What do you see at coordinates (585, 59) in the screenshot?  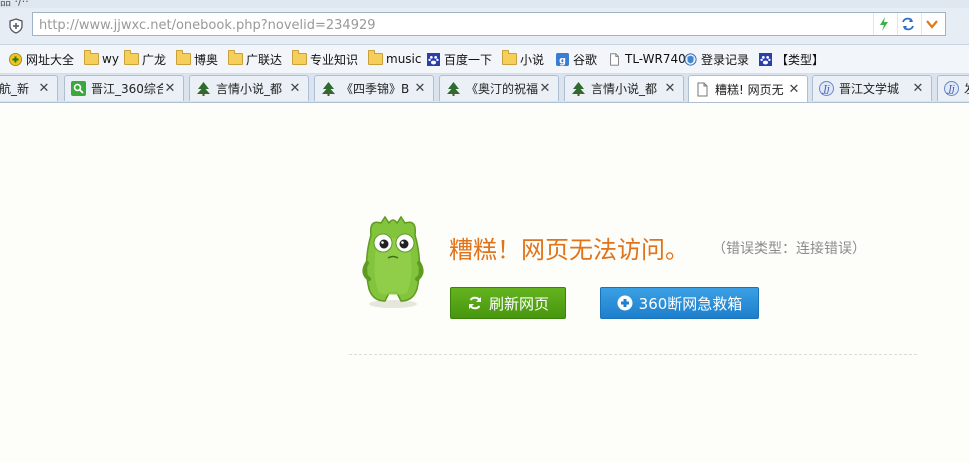 I see `bookmark-label: 谷歌` at bounding box center [585, 59].